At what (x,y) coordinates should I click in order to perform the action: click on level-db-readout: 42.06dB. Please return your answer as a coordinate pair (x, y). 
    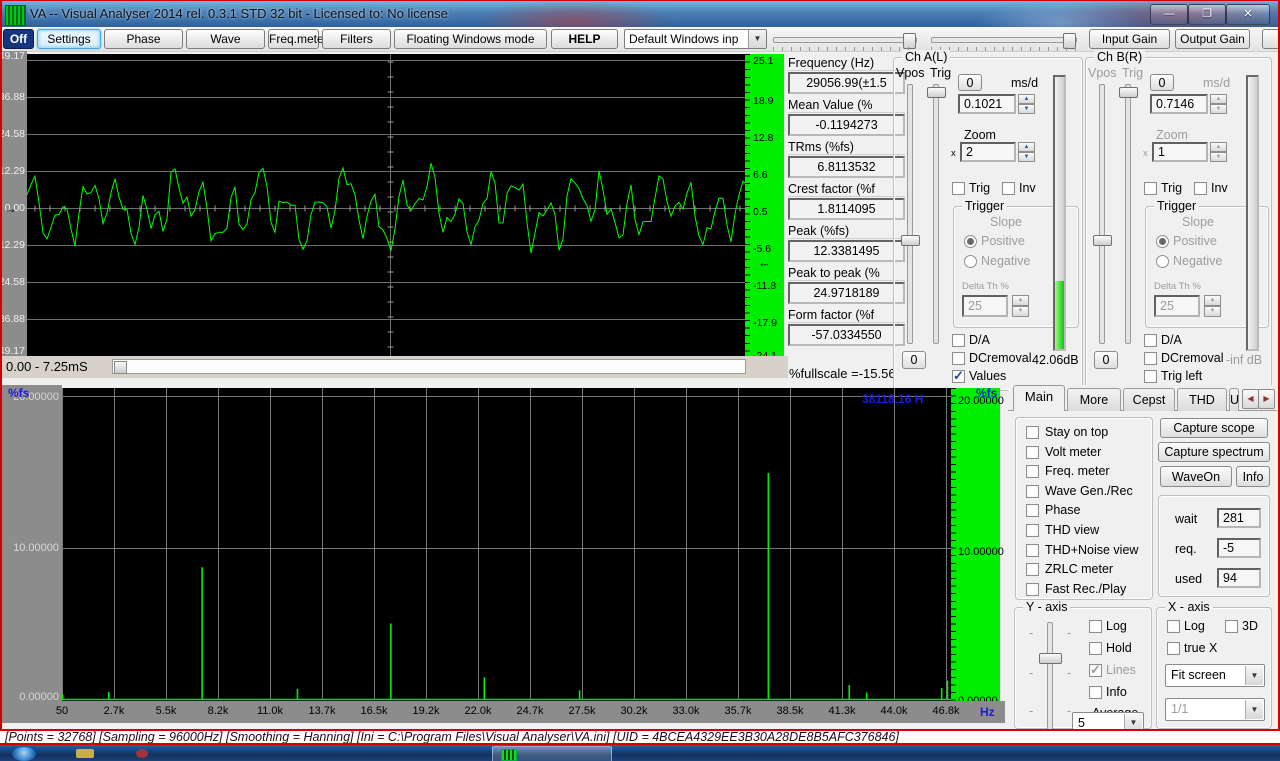
    Looking at the image, I should click on (1055, 360).